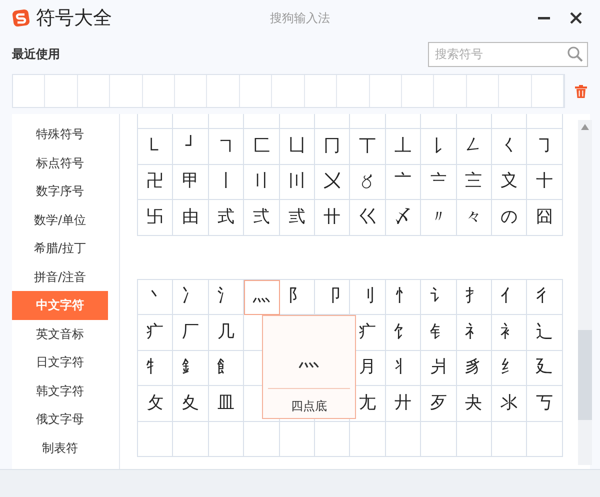  Describe the element at coordinates (226, 332) in the screenshot. I see `symbol-cell: 几` at that location.